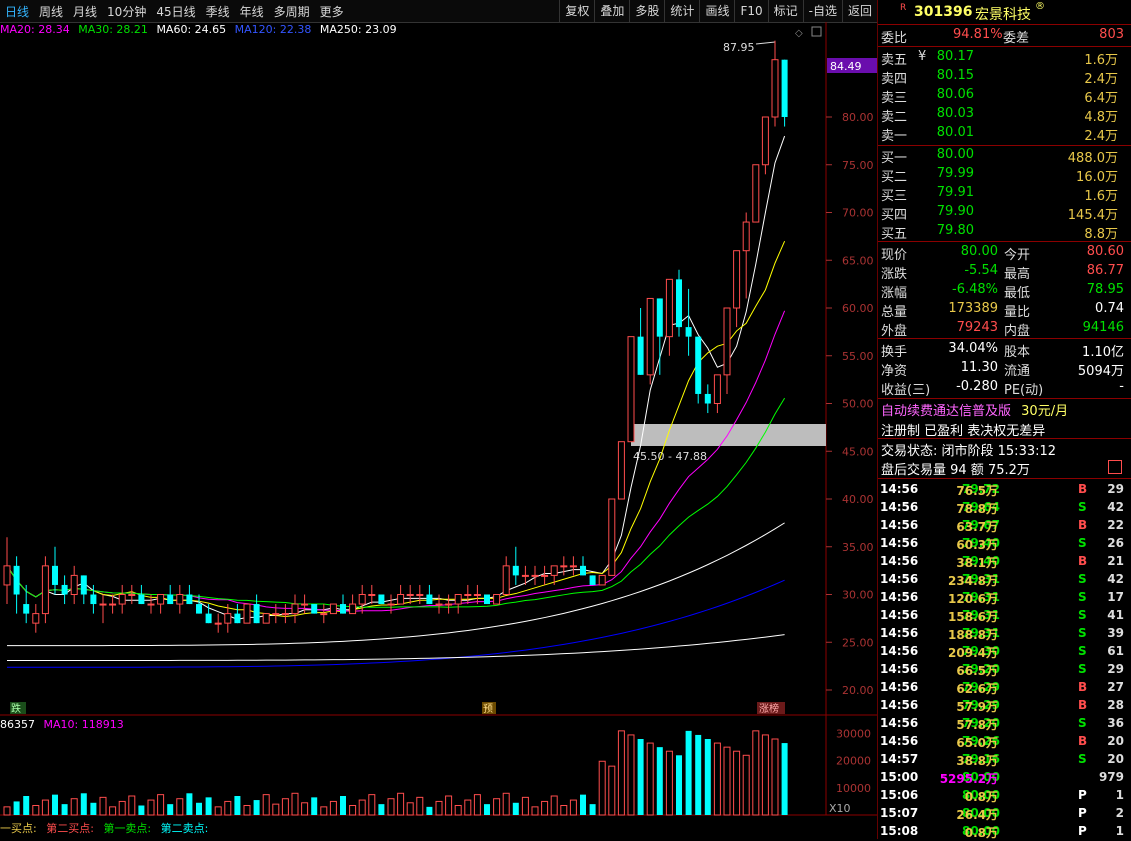 This screenshot has height=841, width=1131. Describe the element at coordinates (1115, 467) in the screenshot. I see `chart-icon` at that location.